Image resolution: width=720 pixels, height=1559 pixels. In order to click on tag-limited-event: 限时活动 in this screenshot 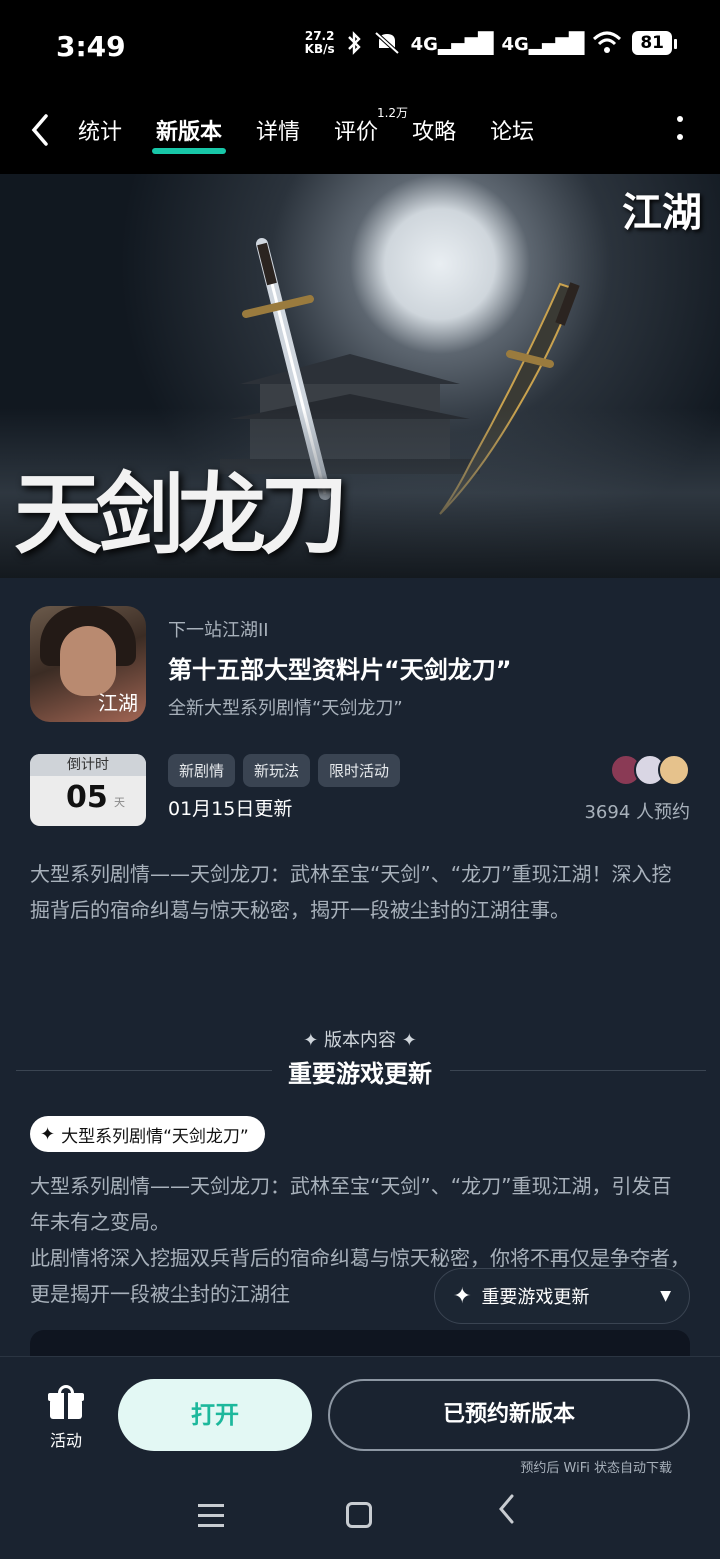, I will do `click(359, 770)`.